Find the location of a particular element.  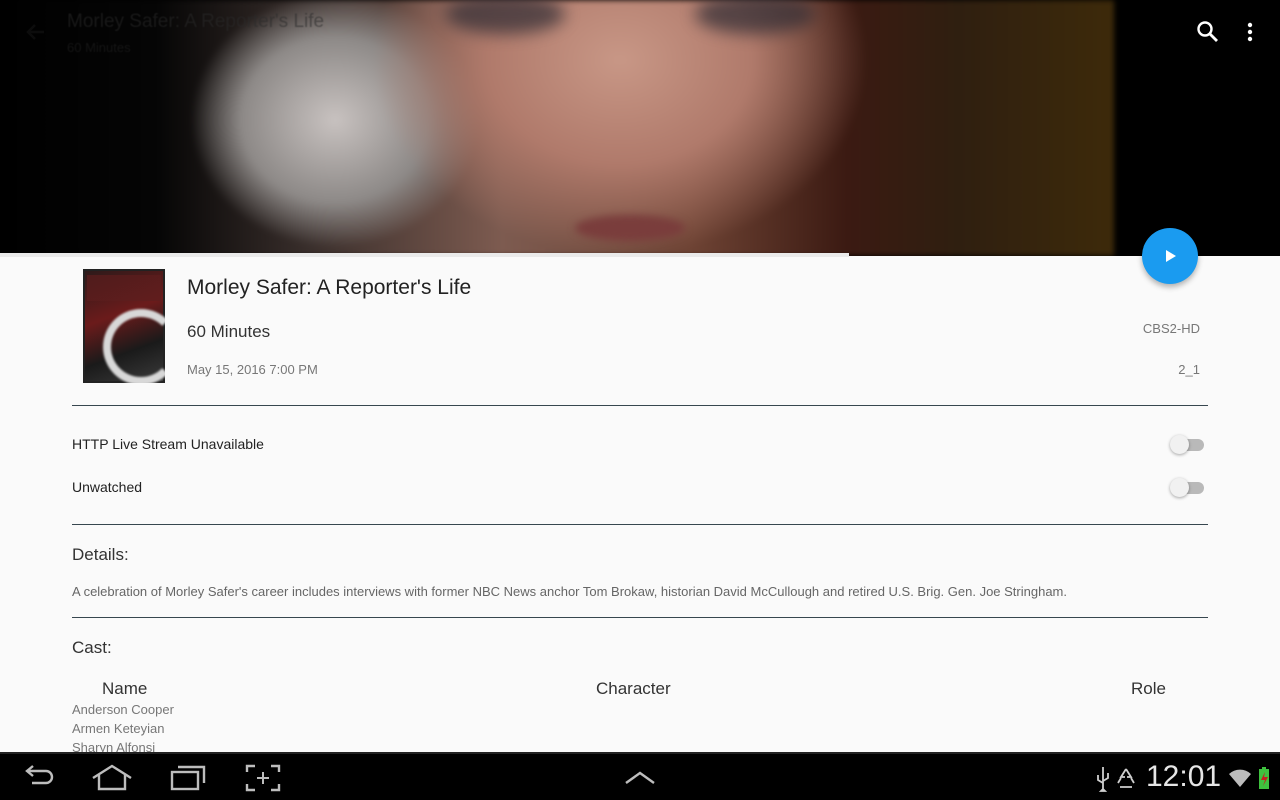

playback-progress-bar is located at coordinates (424, 255).